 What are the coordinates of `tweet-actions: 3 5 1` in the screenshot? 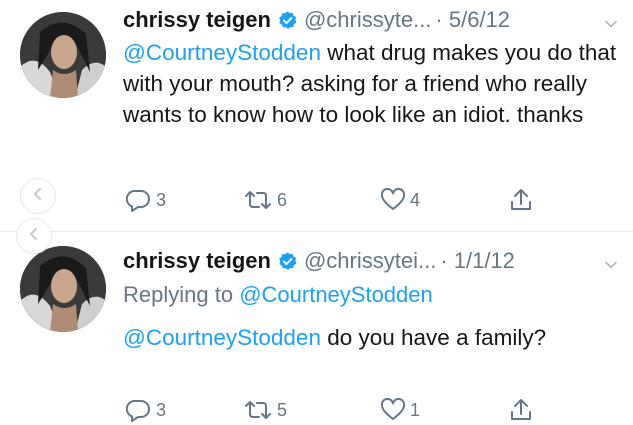 It's located at (333, 410).